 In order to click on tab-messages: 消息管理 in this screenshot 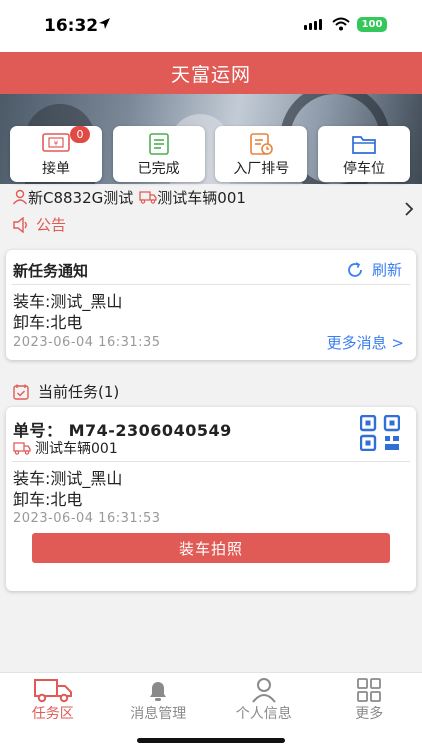, I will do `click(159, 699)`.